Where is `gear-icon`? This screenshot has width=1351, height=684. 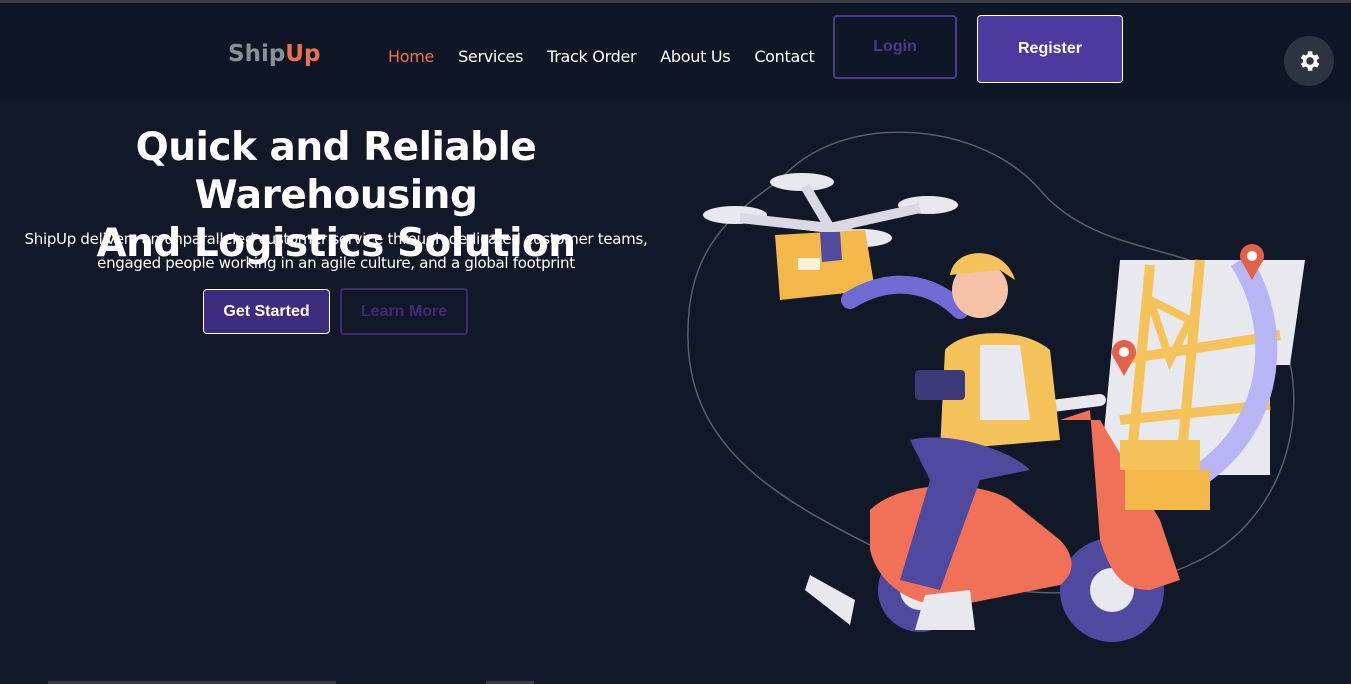 gear-icon is located at coordinates (1310, 61).